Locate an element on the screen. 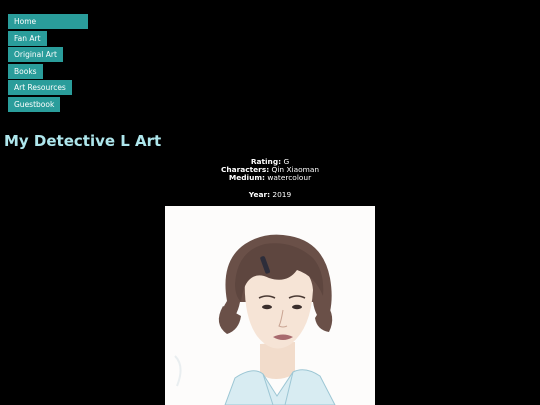 The height and width of the screenshot is (405, 540). nav-fan-art-link: Fan Art is located at coordinates (27, 38).